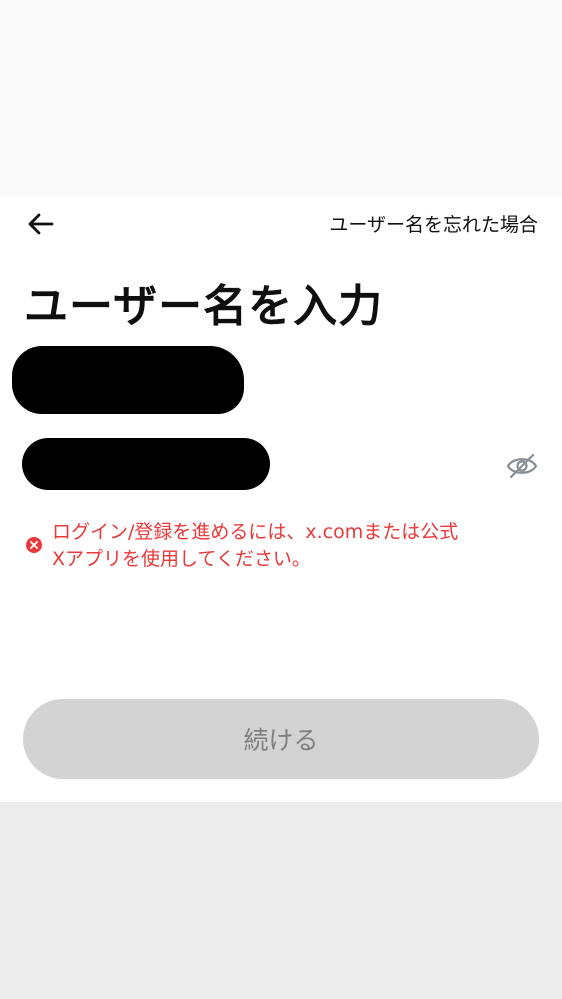  I want to click on redacted-input-value, so click(148, 467).